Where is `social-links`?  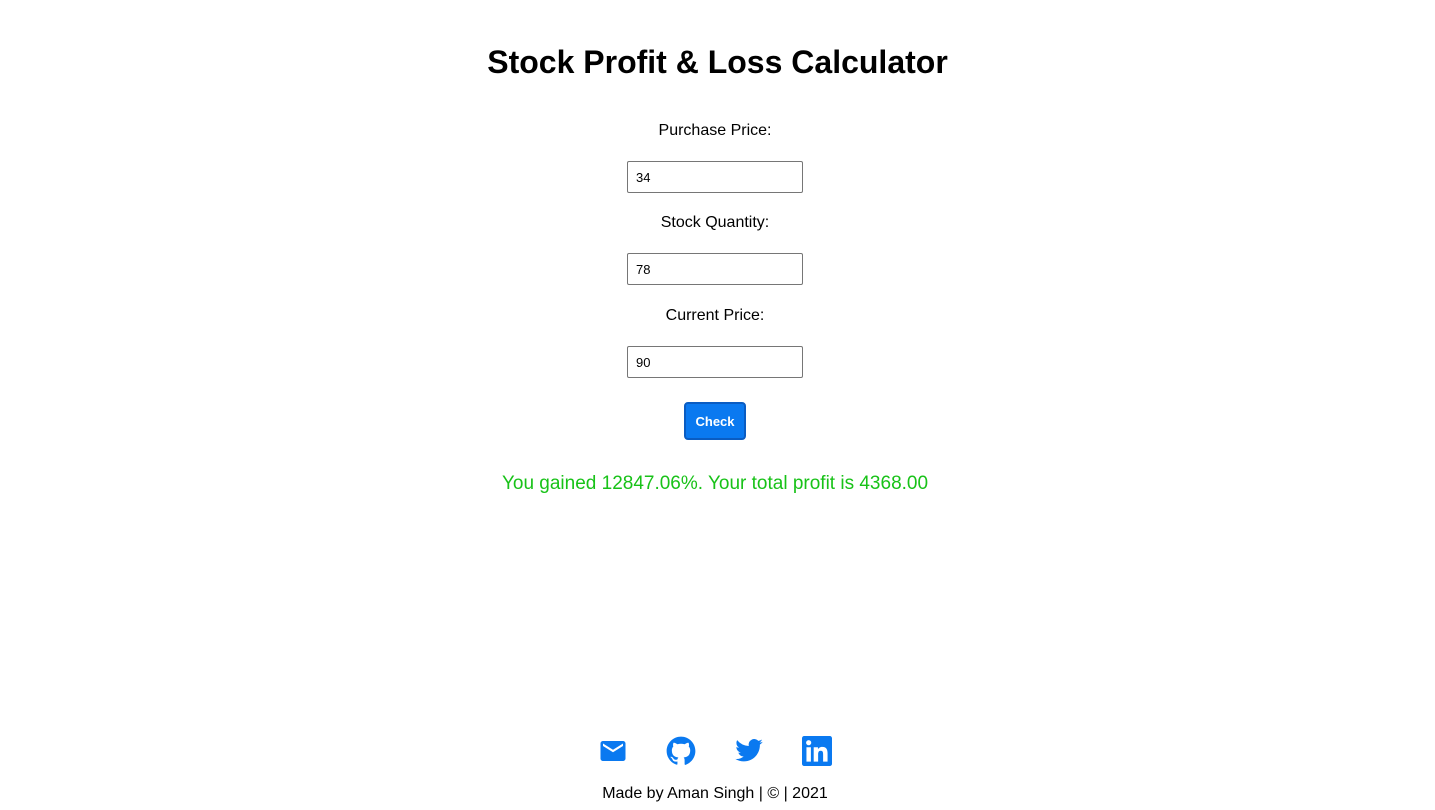 social-links is located at coordinates (715, 751).